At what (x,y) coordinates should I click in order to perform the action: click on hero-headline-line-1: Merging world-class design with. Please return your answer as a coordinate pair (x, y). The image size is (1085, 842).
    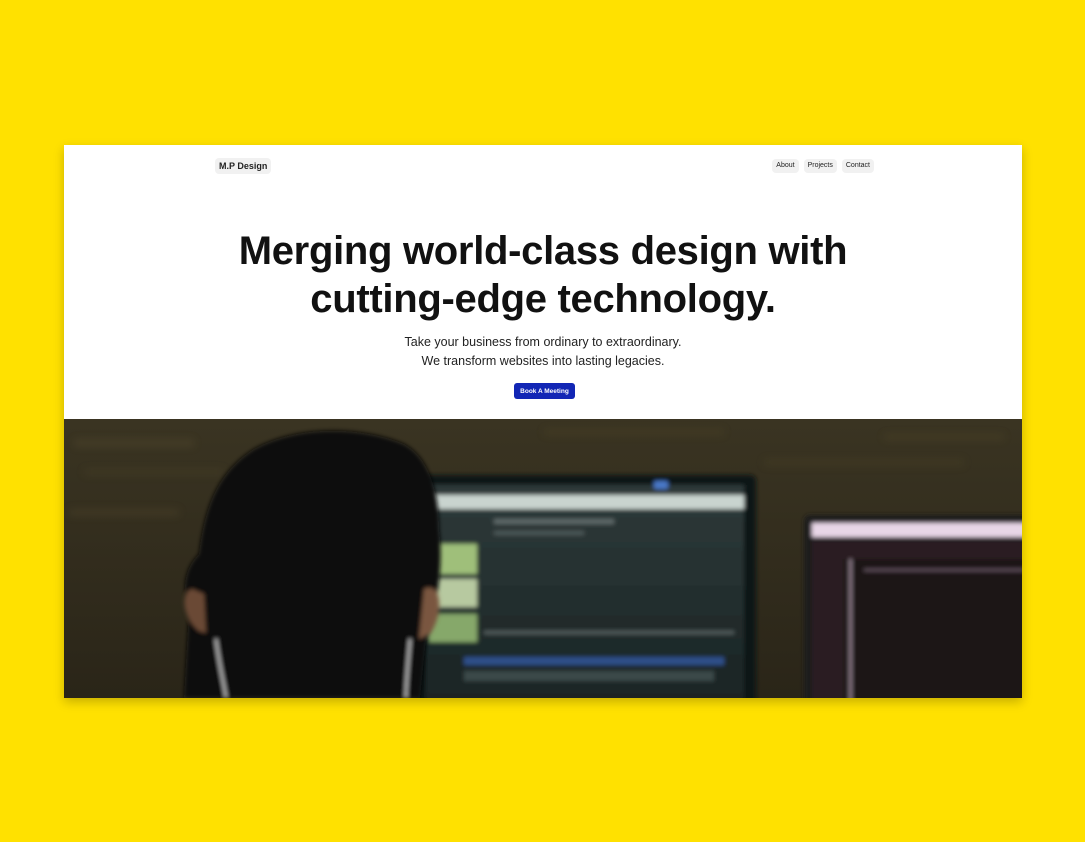
    Looking at the image, I should click on (543, 251).